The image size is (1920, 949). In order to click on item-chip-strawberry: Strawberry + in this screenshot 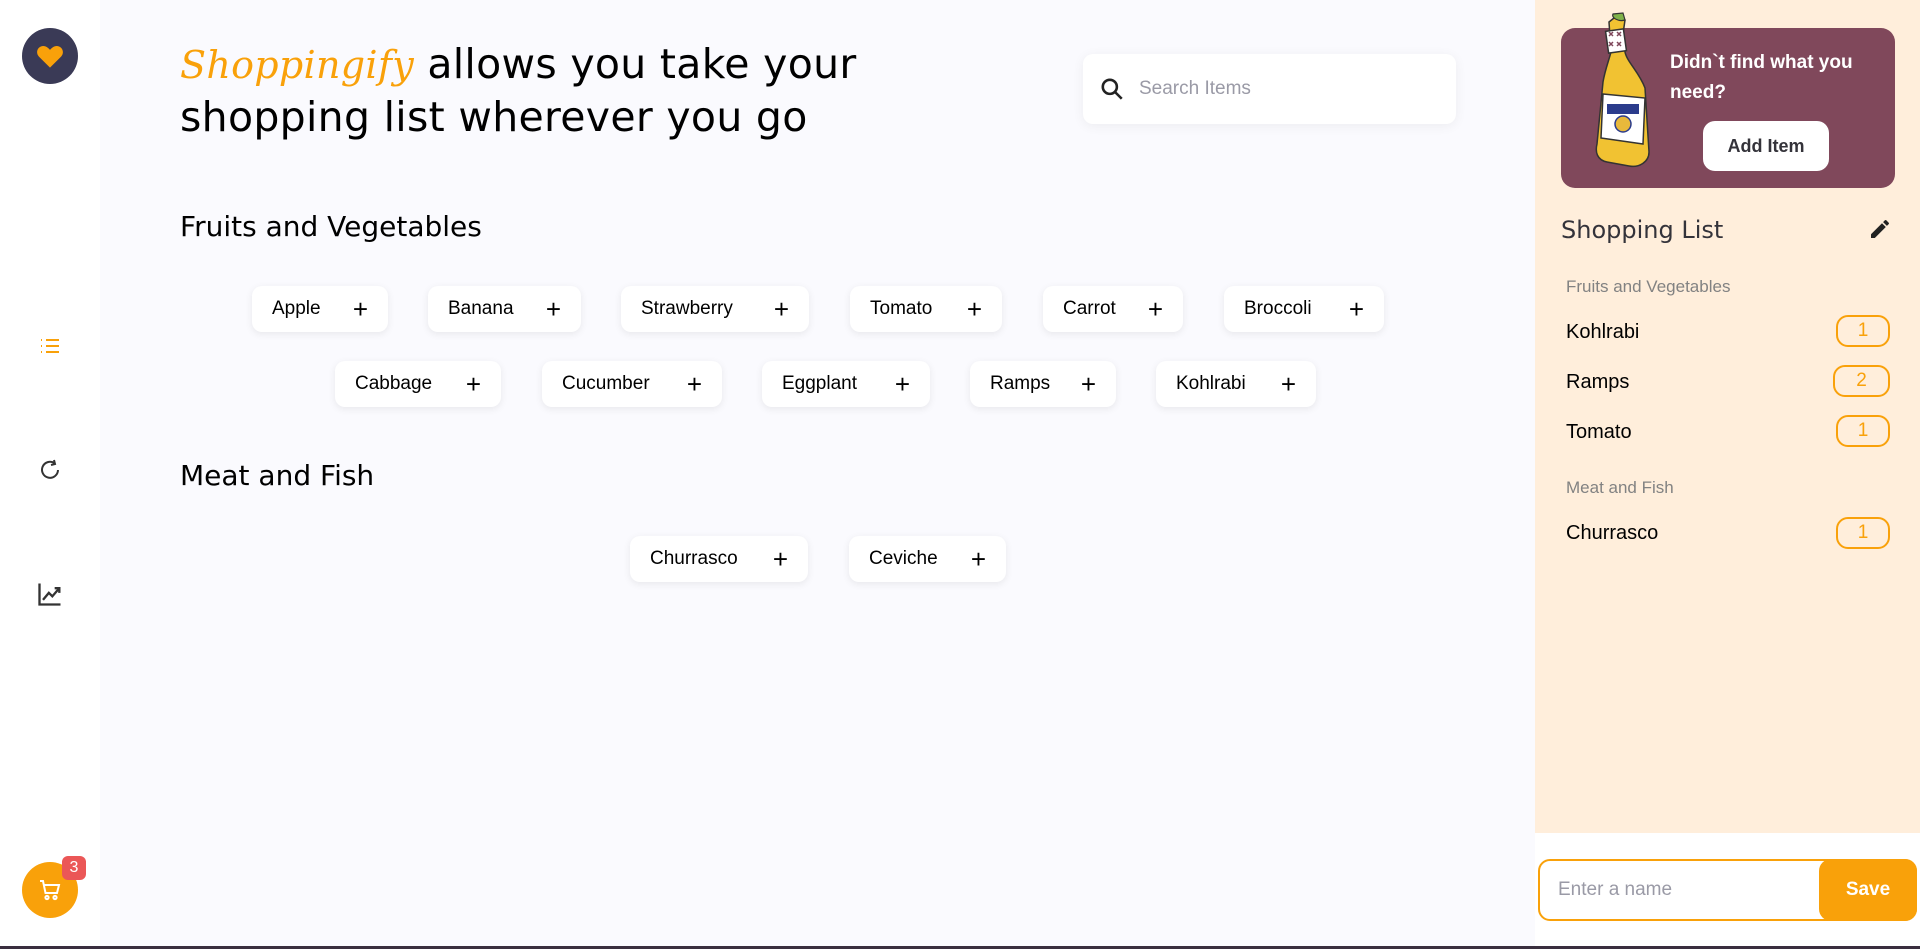, I will do `click(715, 309)`.